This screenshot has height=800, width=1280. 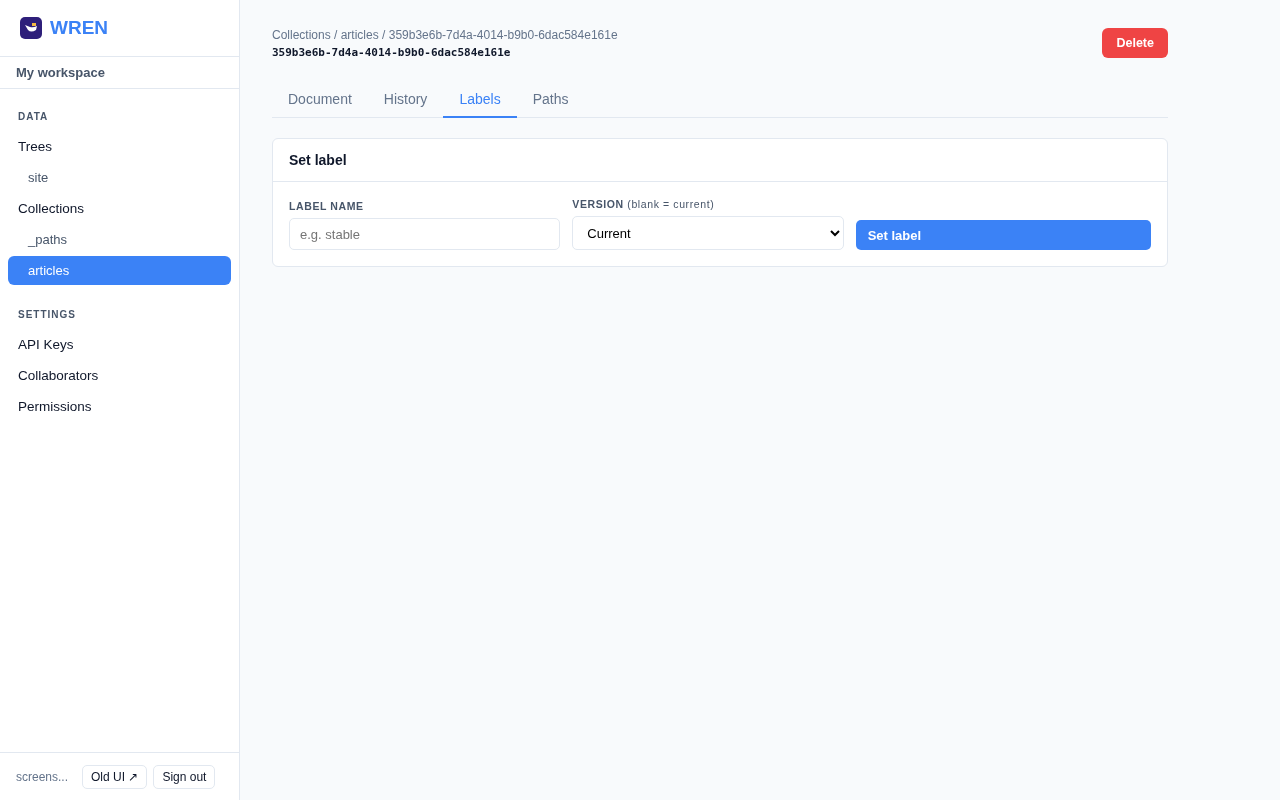 What do you see at coordinates (720, 160) in the screenshot?
I see `card-title: Set label` at bounding box center [720, 160].